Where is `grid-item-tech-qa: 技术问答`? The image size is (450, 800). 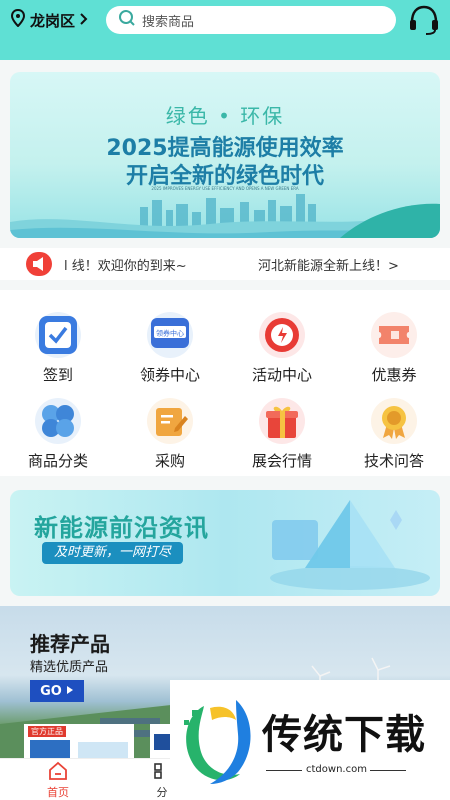 grid-item-tech-qa: 技术问答 is located at coordinates (394, 423).